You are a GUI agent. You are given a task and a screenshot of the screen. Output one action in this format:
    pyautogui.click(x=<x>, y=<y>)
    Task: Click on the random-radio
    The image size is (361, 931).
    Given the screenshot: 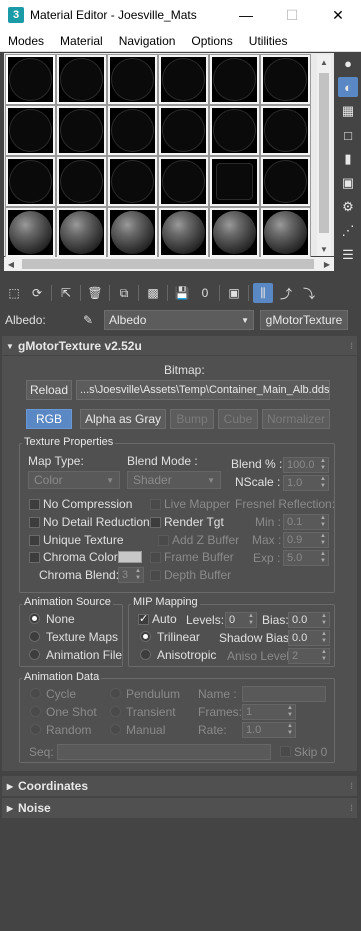 What is the action you would take?
    pyautogui.click(x=35, y=729)
    